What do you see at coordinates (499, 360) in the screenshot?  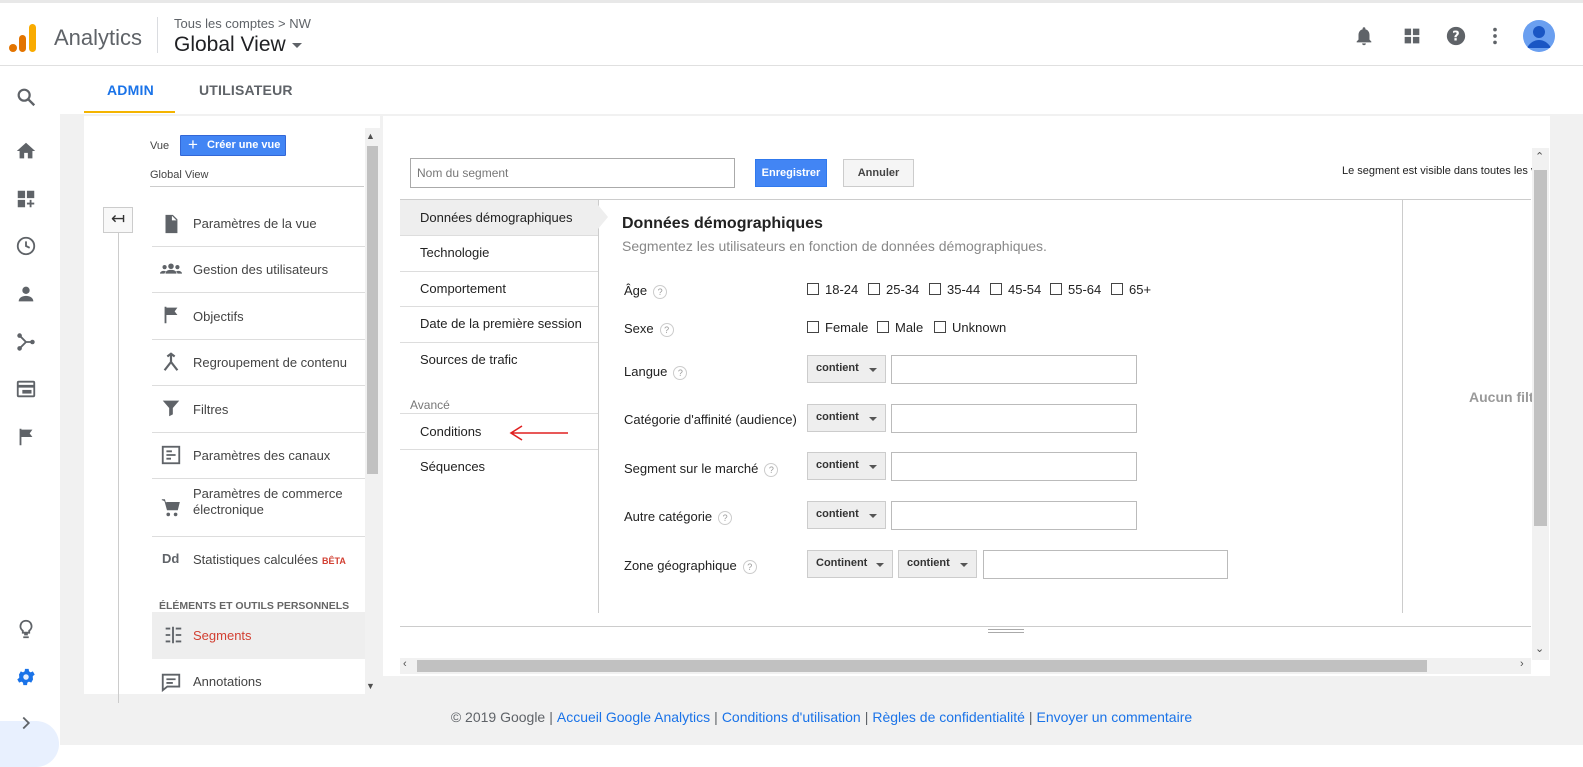 I see `segment-nav-traffic-sources: Sources de trafic` at bounding box center [499, 360].